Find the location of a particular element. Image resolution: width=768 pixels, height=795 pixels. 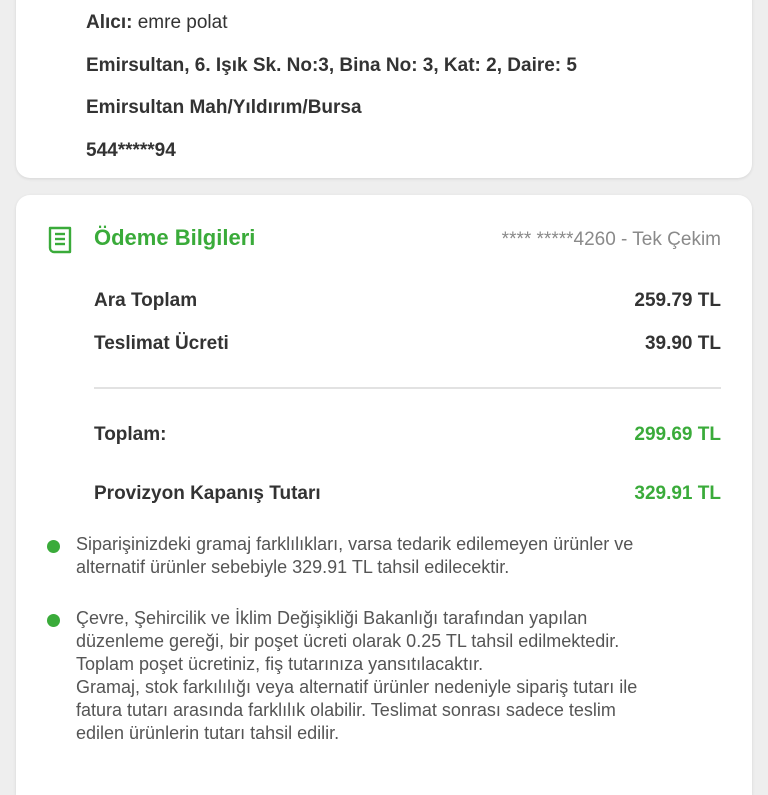

subtotal-row: Ara Toplam 259.79 TL is located at coordinates (407, 303).